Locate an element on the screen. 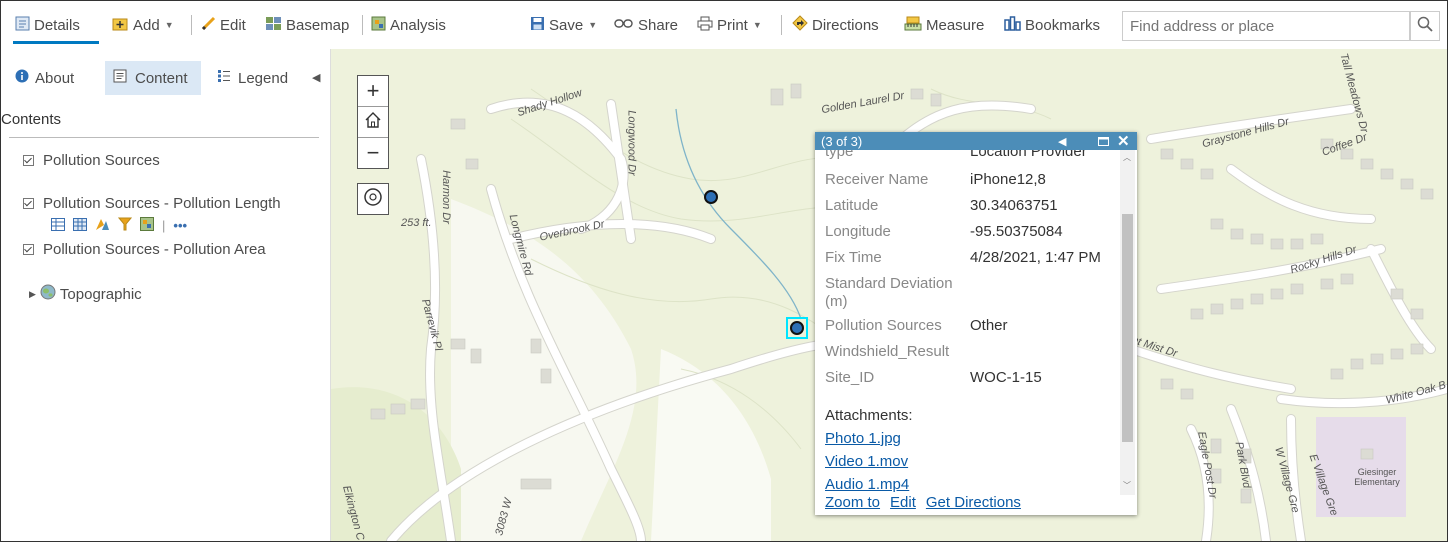 This screenshot has width=1448, height=542. measure-label: Measure is located at coordinates (955, 25).